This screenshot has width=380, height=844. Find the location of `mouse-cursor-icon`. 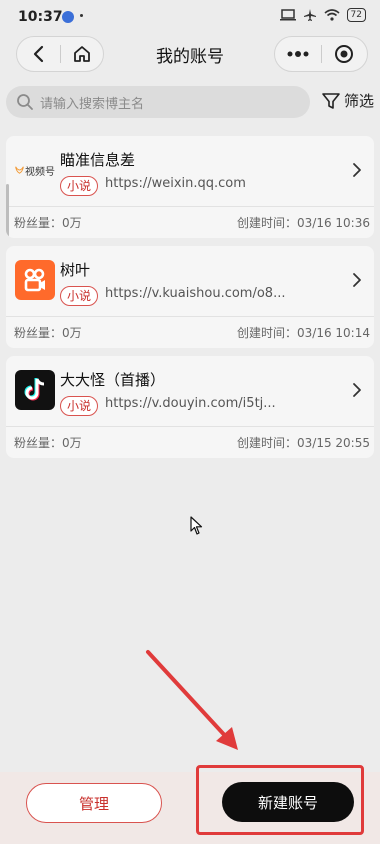

mouse-cursor-icon is located at coordinates (196, 525).